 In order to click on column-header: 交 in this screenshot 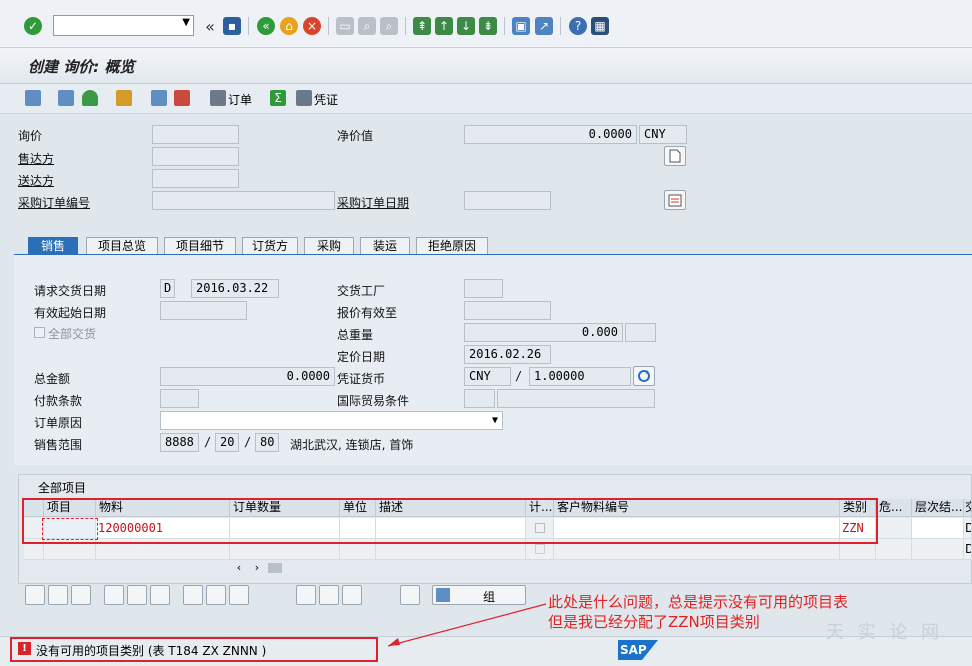, I will do `click(968, 508)`.